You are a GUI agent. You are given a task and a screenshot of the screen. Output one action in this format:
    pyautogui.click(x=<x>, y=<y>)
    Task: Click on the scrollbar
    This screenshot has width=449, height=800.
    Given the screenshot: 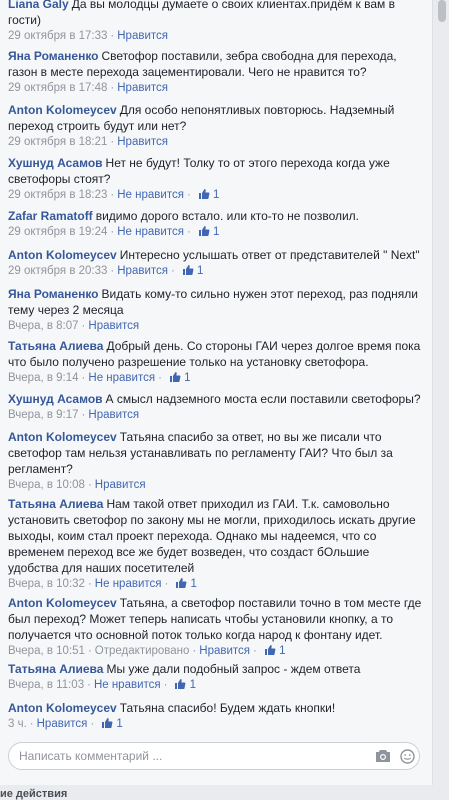 What is the action you would take?
    pyautogui.click(x=441, y=392)
    